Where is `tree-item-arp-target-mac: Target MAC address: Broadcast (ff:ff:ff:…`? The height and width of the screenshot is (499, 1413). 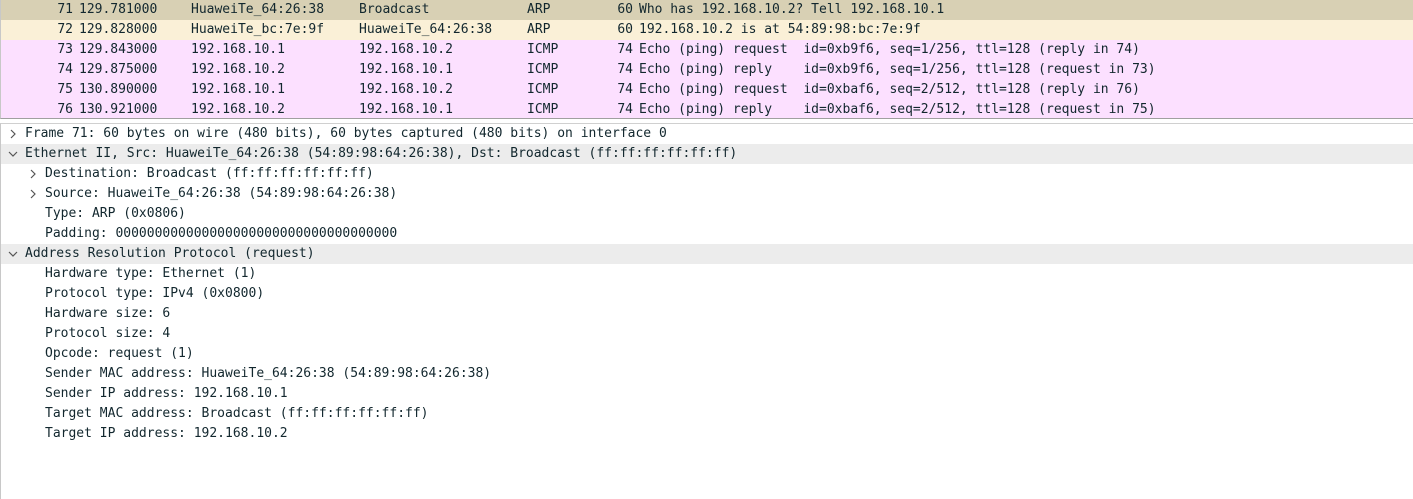
tree-item-arp-target-mac: Target MAC address: Broadcast (ff:ff:ff:… is located at coordinates (707, 414).